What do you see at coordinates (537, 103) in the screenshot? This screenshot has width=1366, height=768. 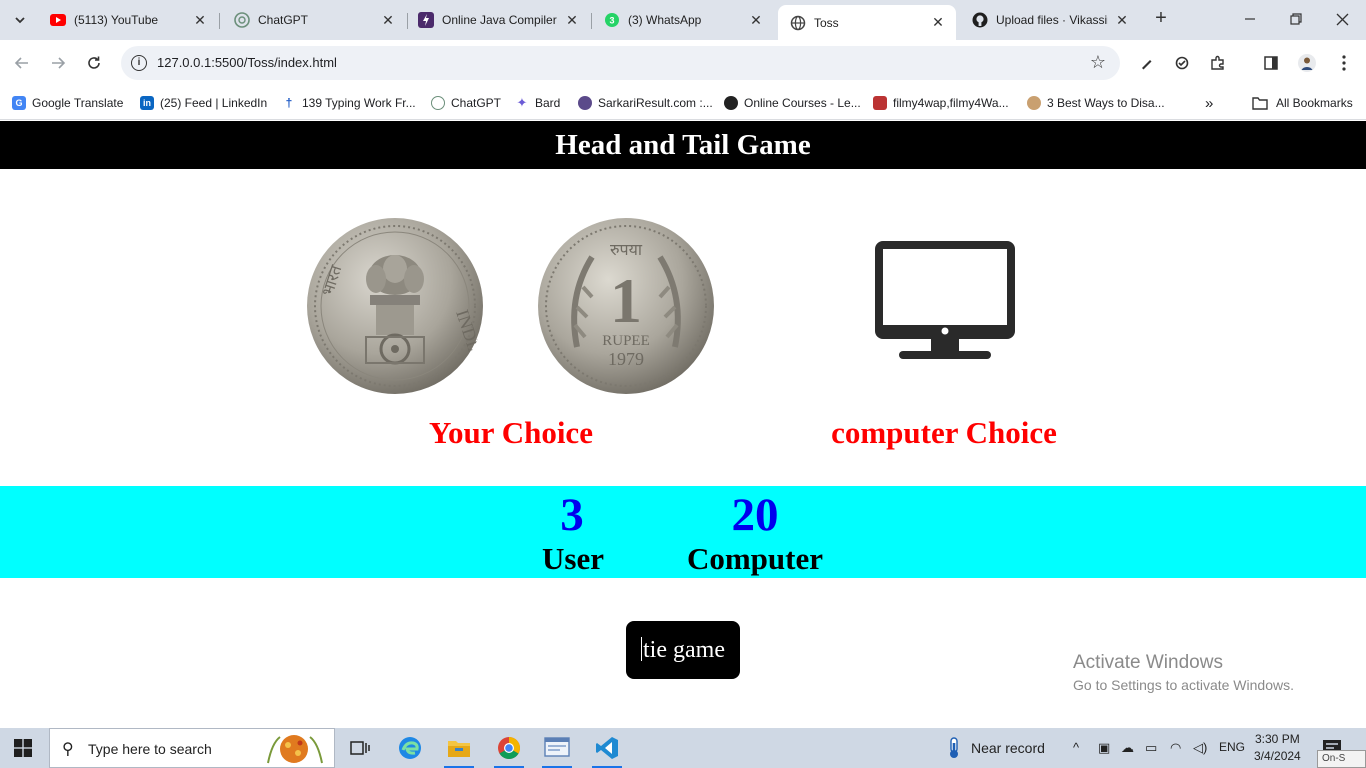 I see `bookmark-bard: ✦ Bard` at bounding box center [537, 103].